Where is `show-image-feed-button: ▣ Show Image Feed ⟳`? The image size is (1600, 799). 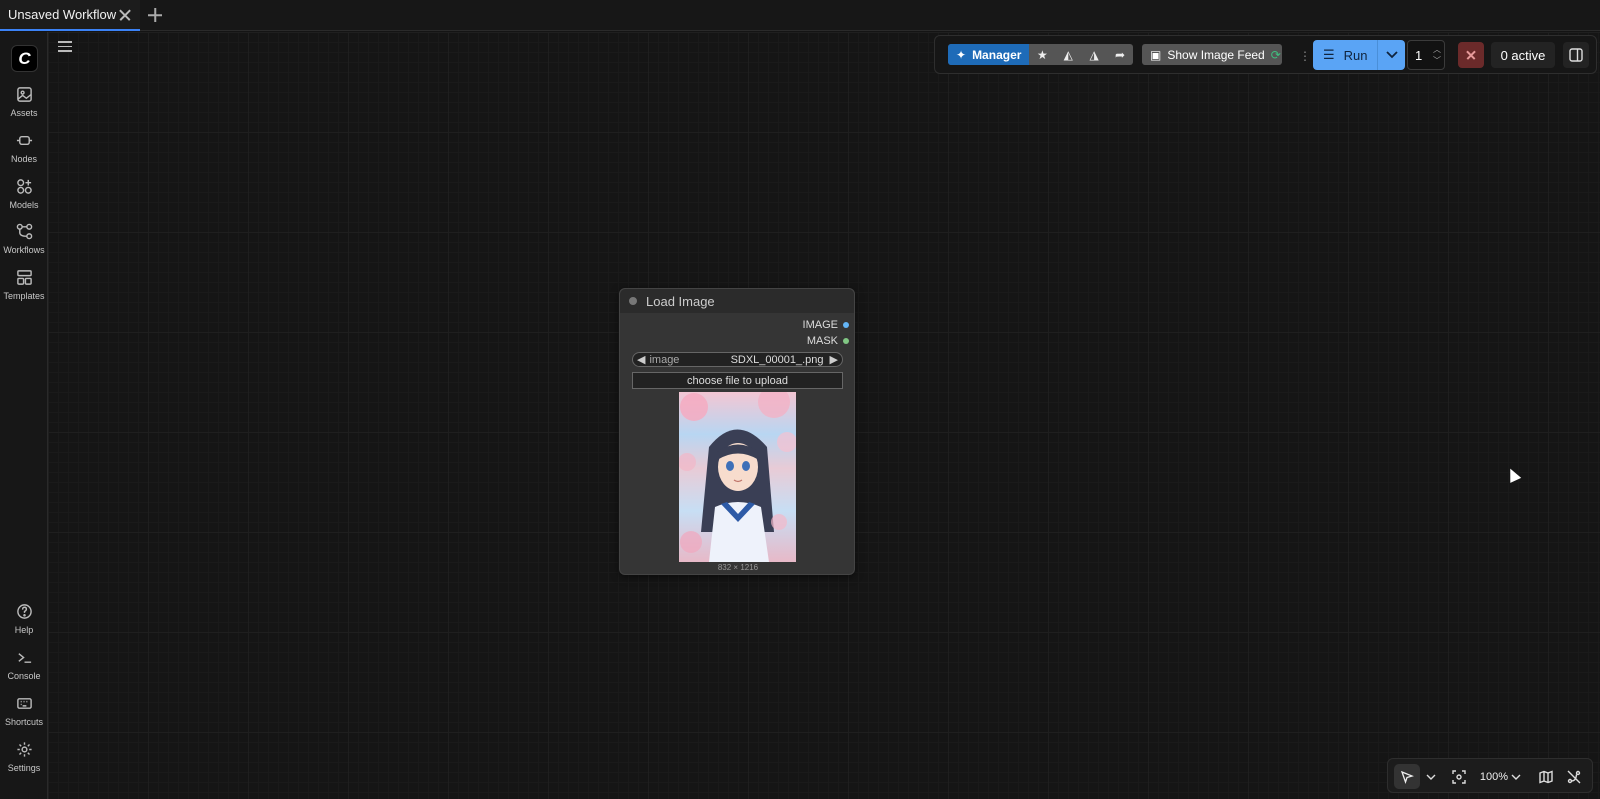 show-image-feed-button: ▣ Show Image Feed ⟳ is located at coordinates (1212, 54).